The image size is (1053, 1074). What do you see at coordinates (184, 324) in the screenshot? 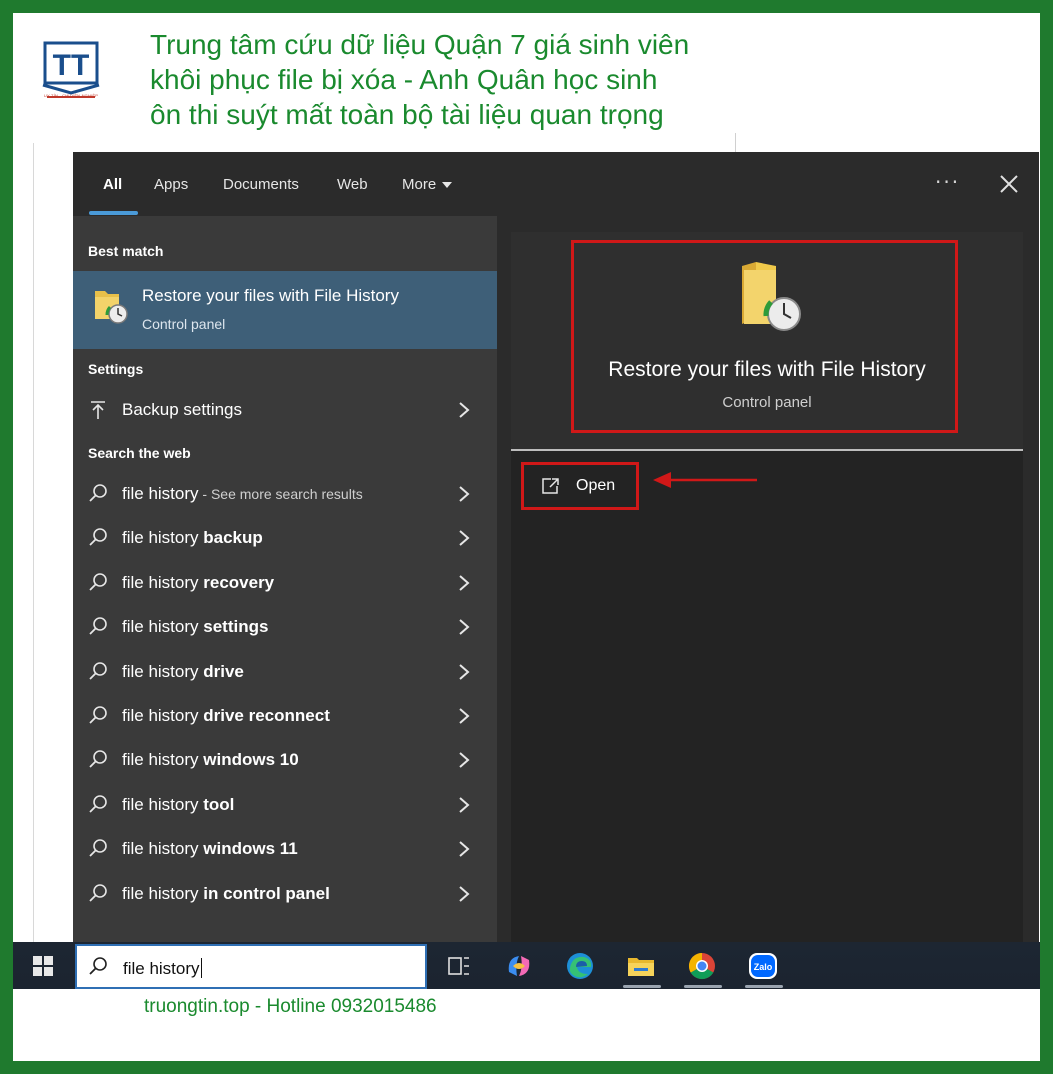
I see `best-match-subtitle: Control panel` at bounding box center [184, 324].